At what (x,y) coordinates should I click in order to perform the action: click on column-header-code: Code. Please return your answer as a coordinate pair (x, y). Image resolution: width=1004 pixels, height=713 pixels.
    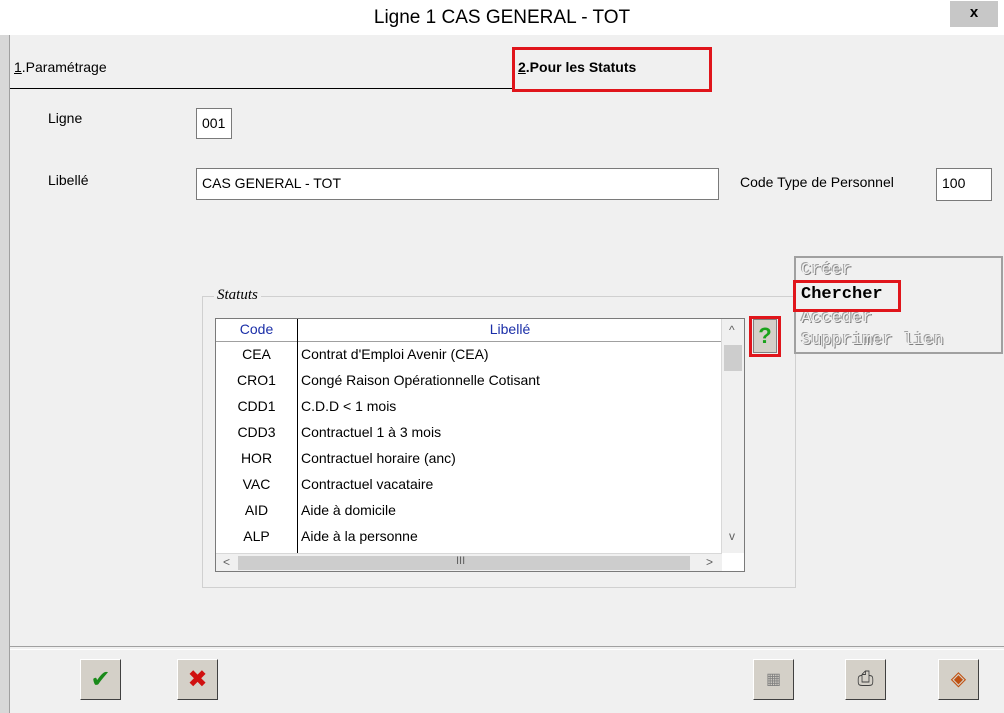
    Looking at the image, I should click on (256, 329).